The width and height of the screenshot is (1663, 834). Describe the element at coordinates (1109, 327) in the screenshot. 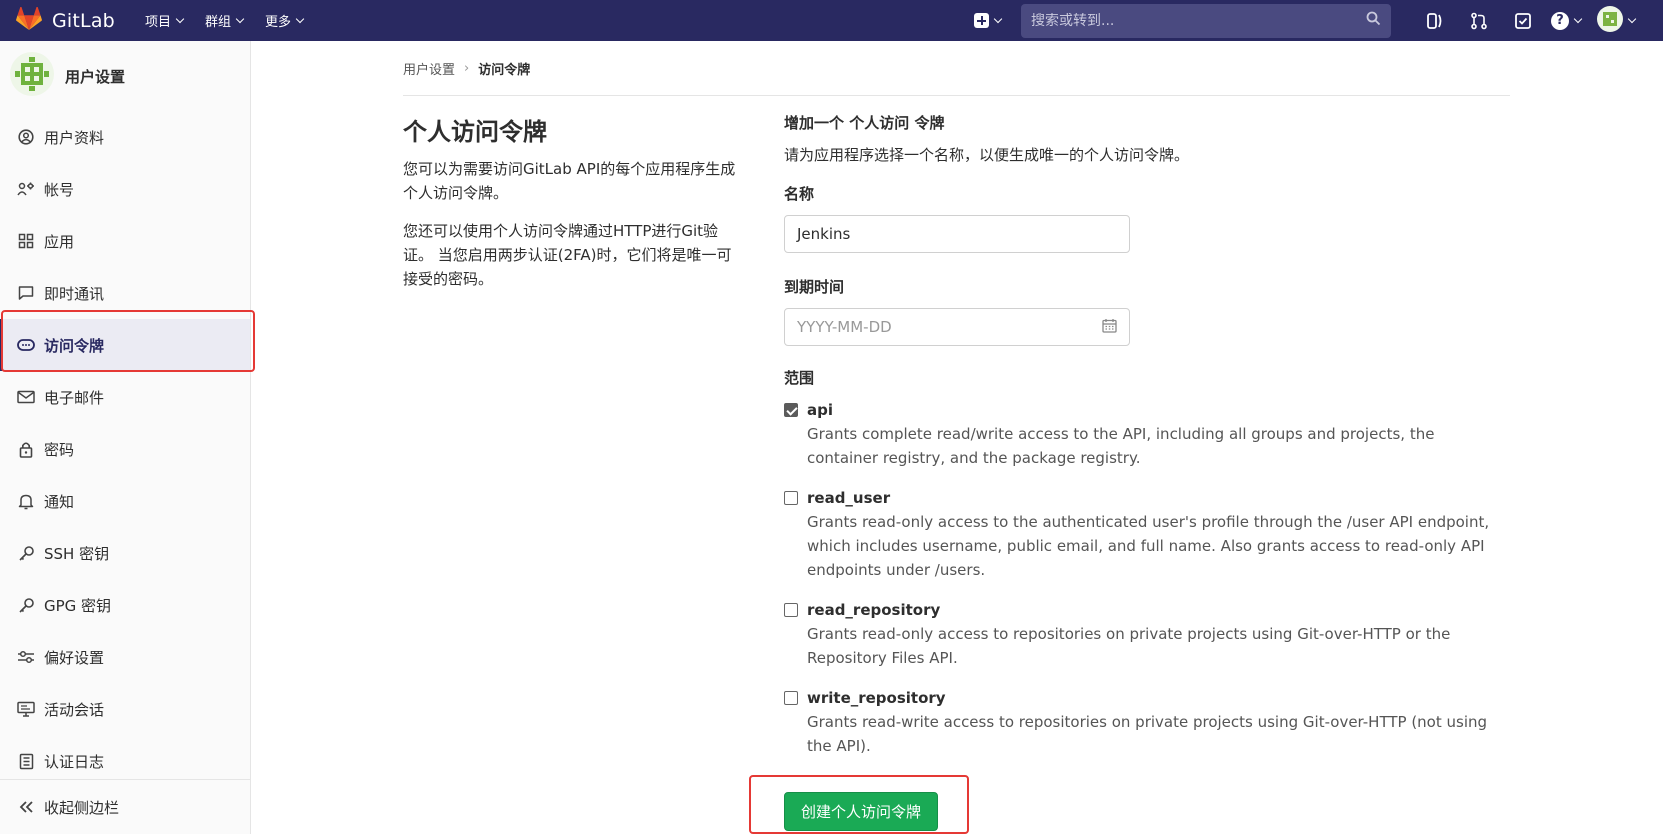

I see `calendar-icon` at that location.